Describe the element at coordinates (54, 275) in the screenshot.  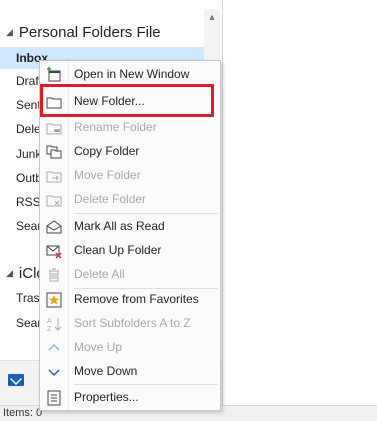
I see `delete-all-icon` at that location.